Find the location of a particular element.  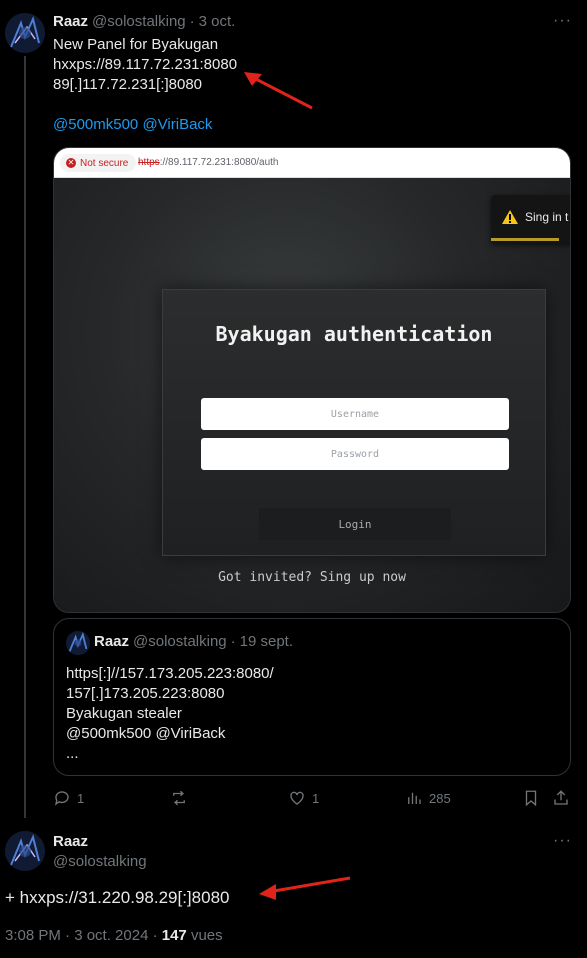

not-secure-badge: ✕ Not secure is located at coordinates (98, 163).